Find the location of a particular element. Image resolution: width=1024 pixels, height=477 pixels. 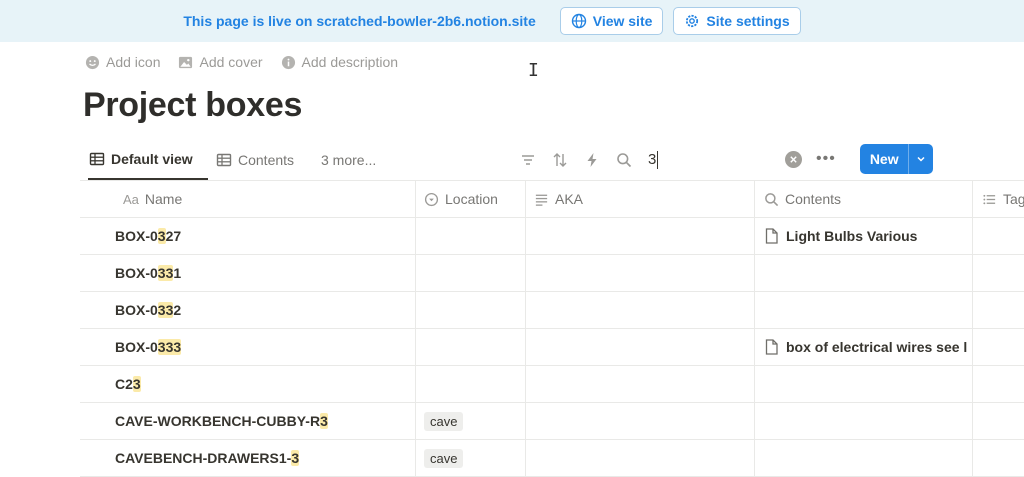

tab-default-view-label: Default view is located at coordinates (152, 159).